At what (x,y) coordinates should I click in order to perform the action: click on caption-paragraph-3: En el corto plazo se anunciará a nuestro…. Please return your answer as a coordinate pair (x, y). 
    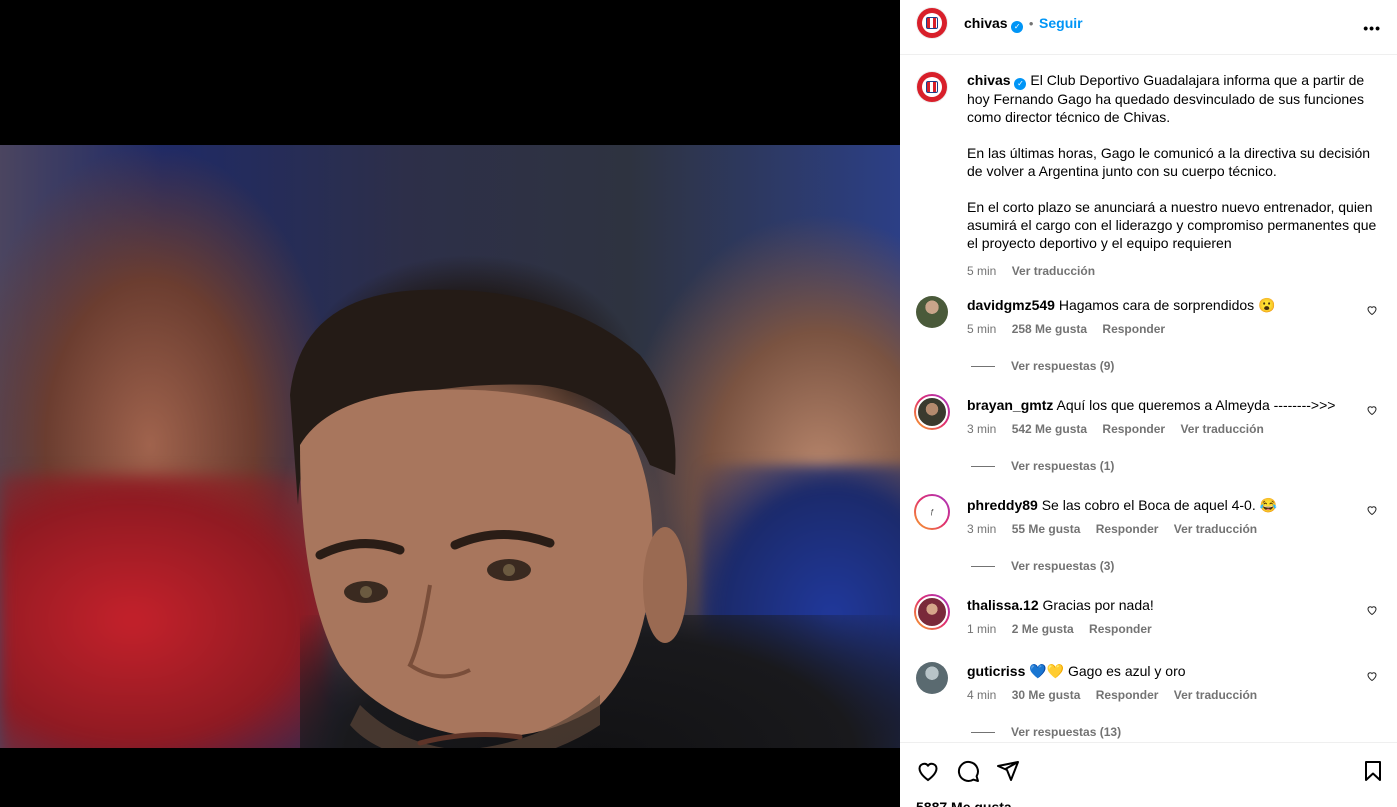
    Looking at the image, I should click on (1172, 225).